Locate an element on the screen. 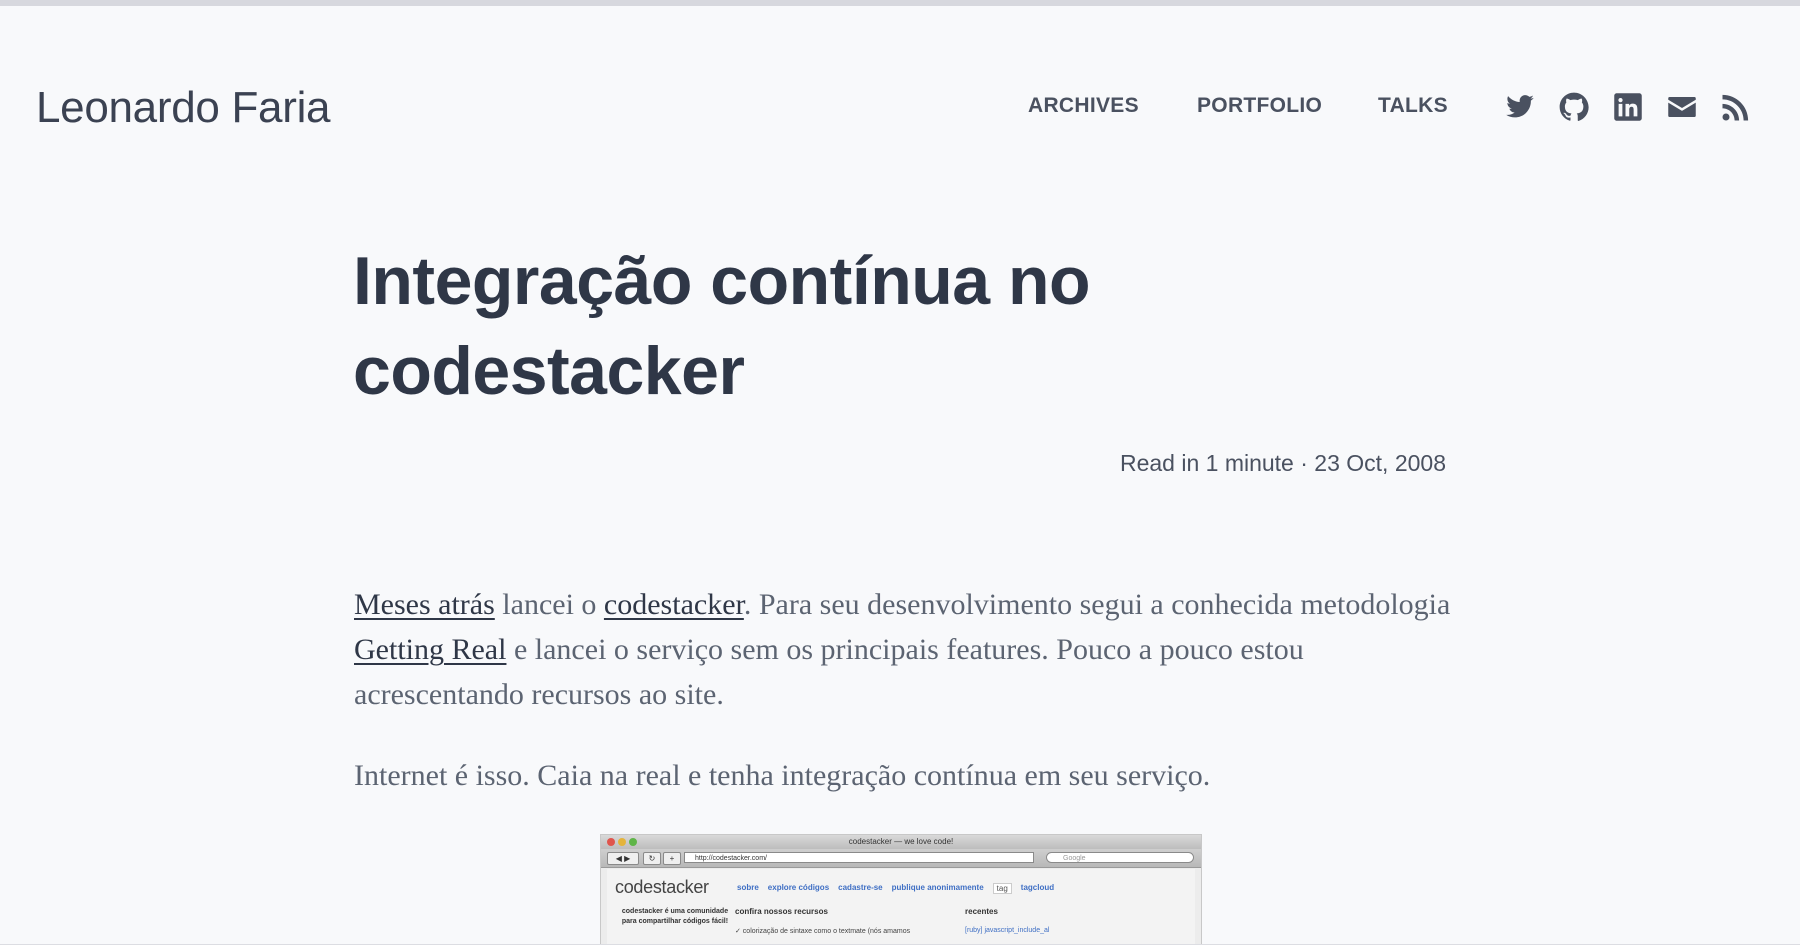  screenshot-link: cadastre-se is located at coordinates (860, 887).